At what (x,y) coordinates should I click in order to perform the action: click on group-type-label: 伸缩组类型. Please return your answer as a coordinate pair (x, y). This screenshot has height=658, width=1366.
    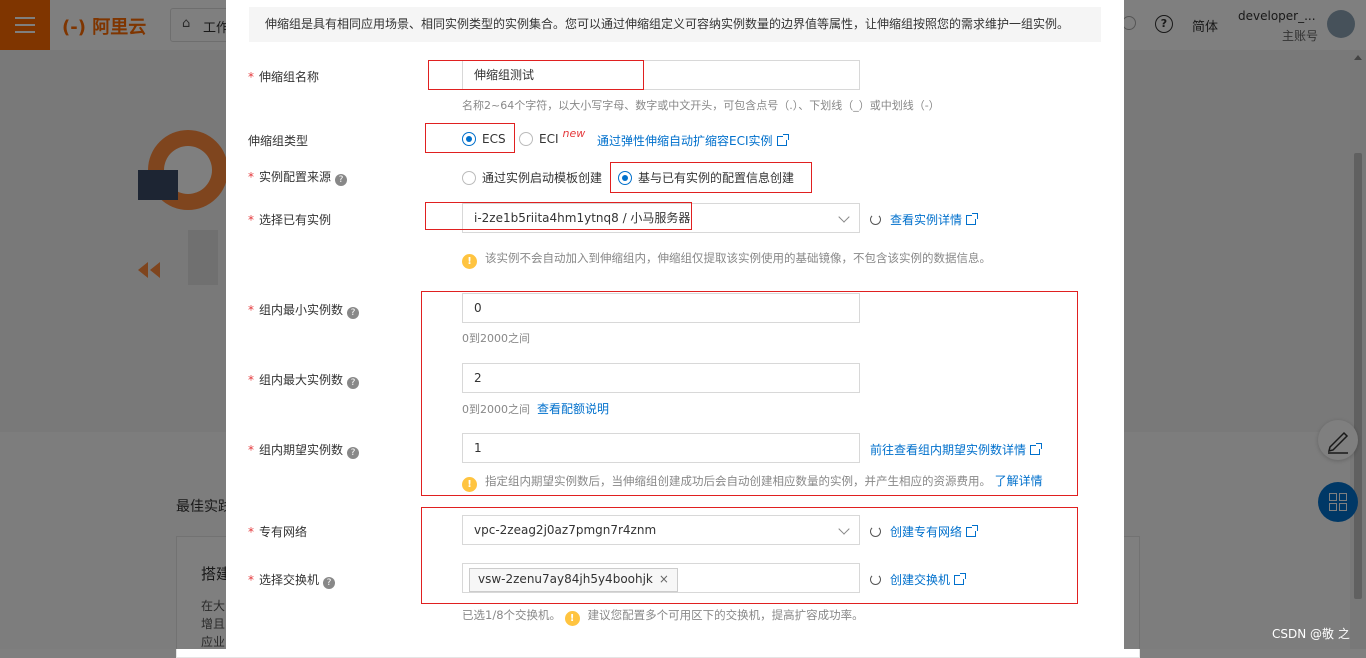
    Looking at the image, I should click on (278, 141).